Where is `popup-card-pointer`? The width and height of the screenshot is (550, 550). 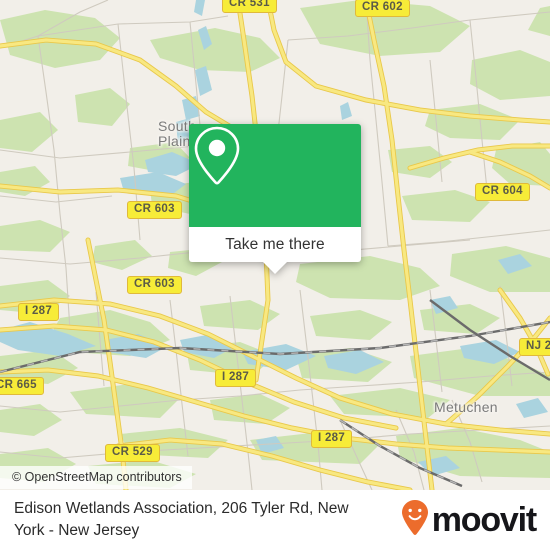 popup-card-pointer is located at coordinates (275, 268).